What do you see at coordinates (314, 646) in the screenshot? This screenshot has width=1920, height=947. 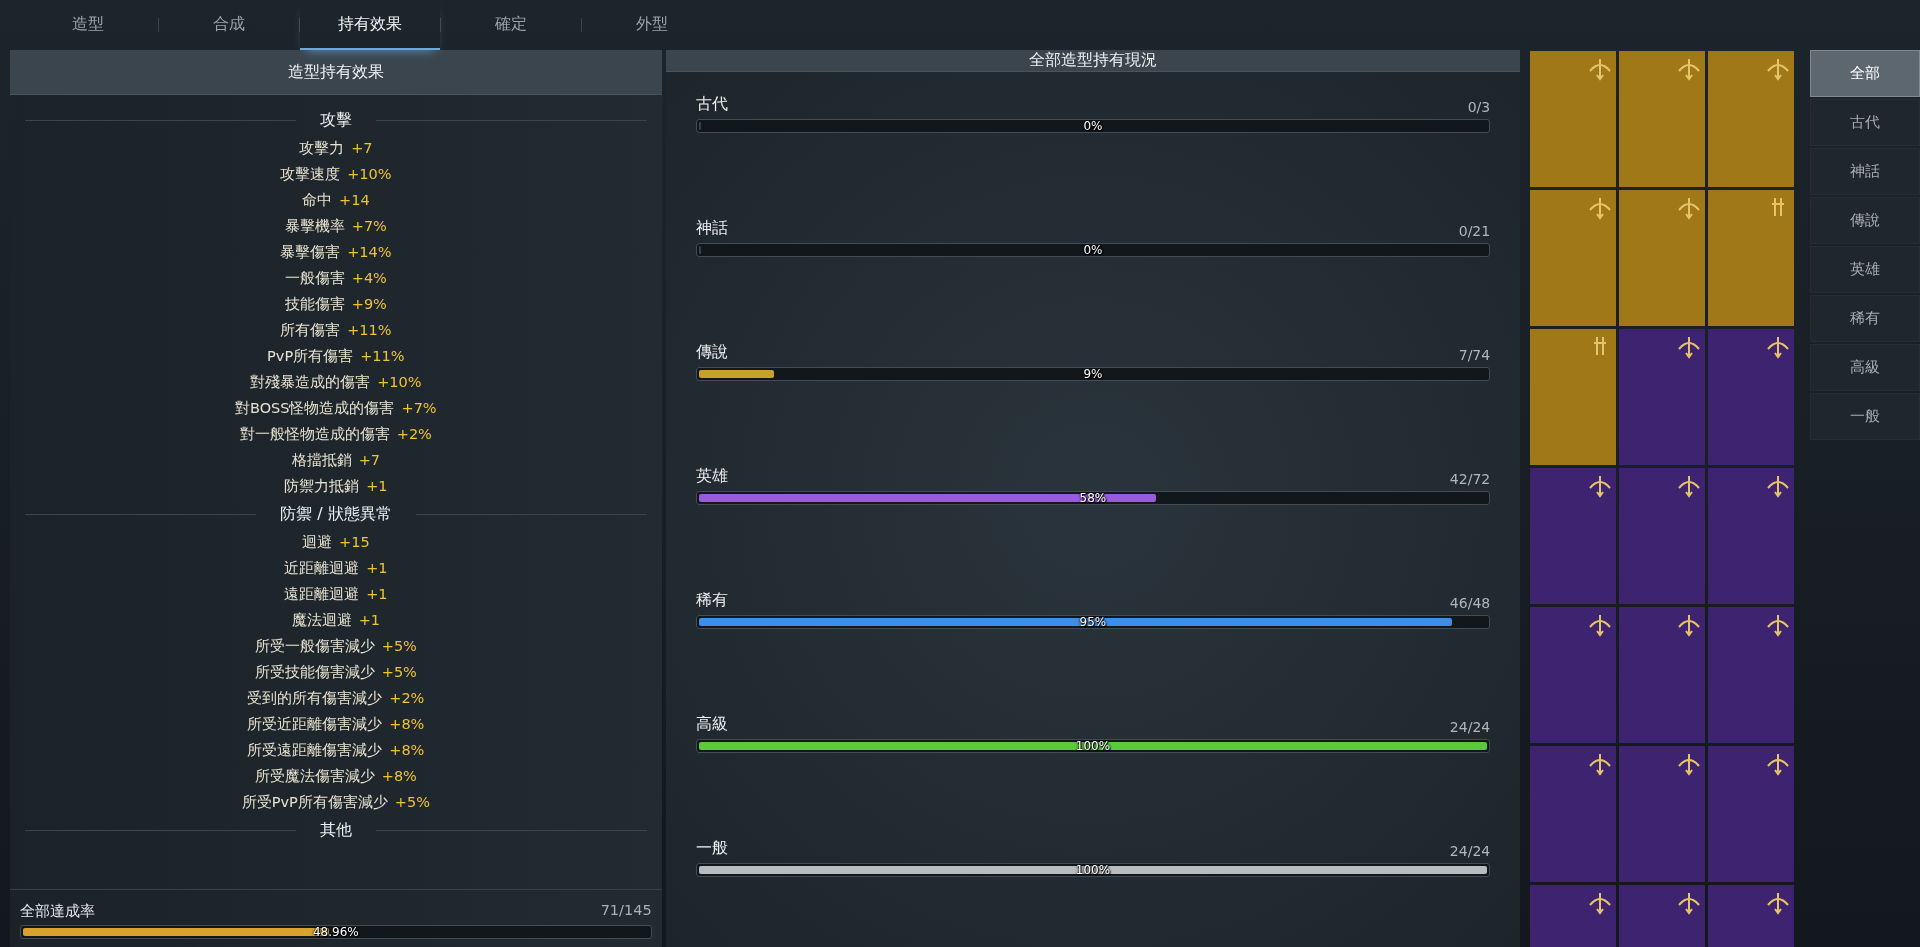 I see `stat-name: 所受一般傷害減少` at bounding box center [314, 646].